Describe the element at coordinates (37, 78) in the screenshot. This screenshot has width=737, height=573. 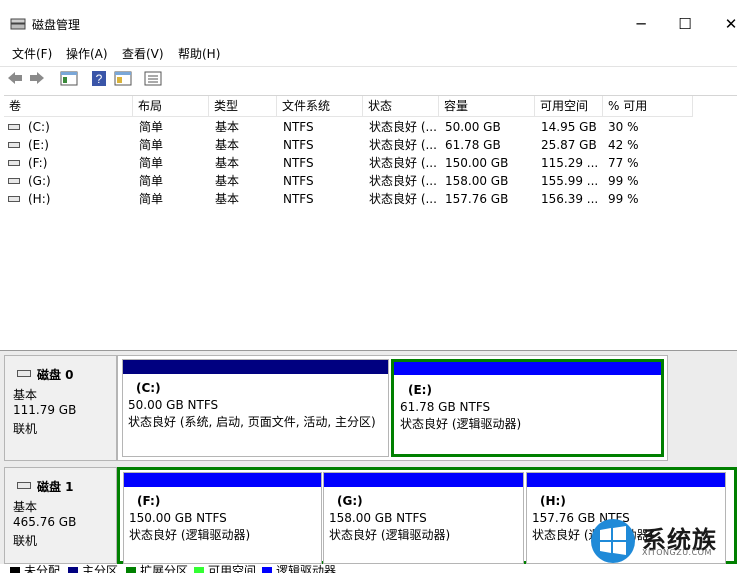
I see `forward-icon` at that location.